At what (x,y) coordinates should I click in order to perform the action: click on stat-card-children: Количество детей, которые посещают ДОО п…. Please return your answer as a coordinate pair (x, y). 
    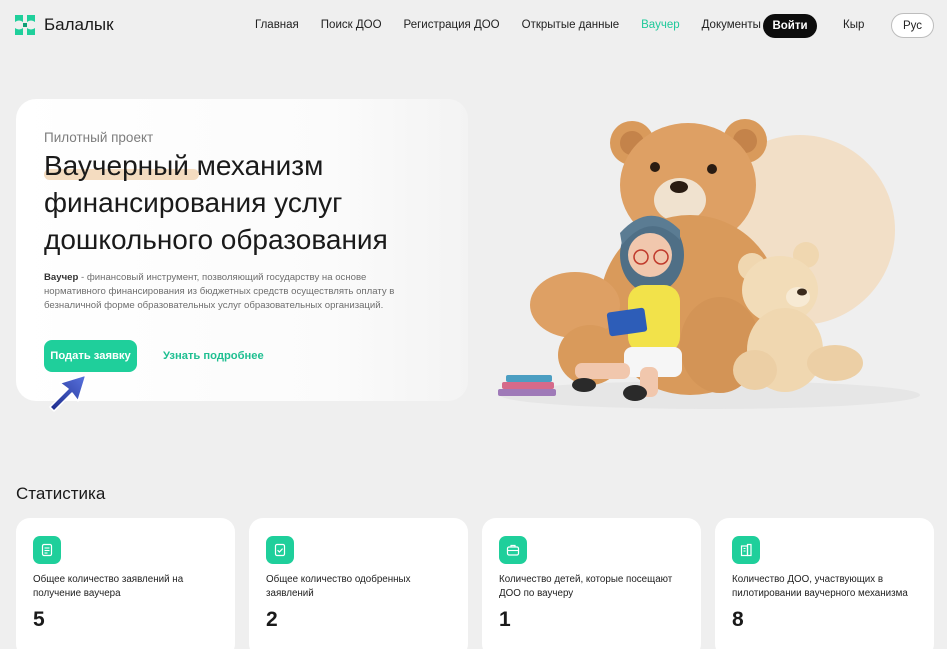
    Looking at the image, I should click on (591, 583).